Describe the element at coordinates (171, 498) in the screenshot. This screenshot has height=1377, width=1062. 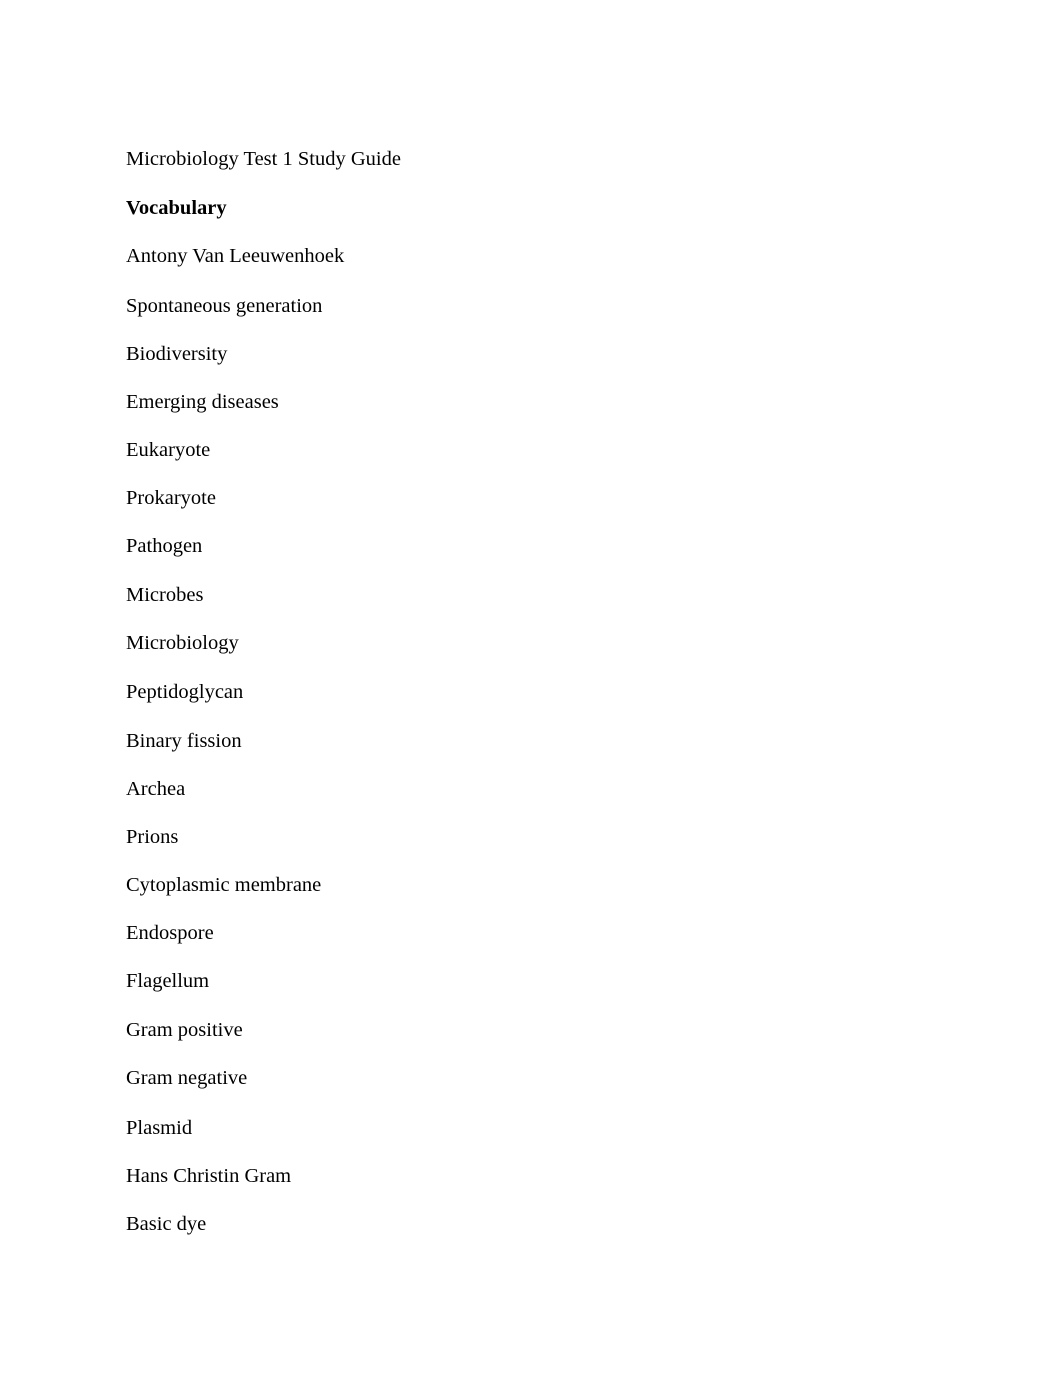
I see `vocabulary-term: Prokaryote` at that location.